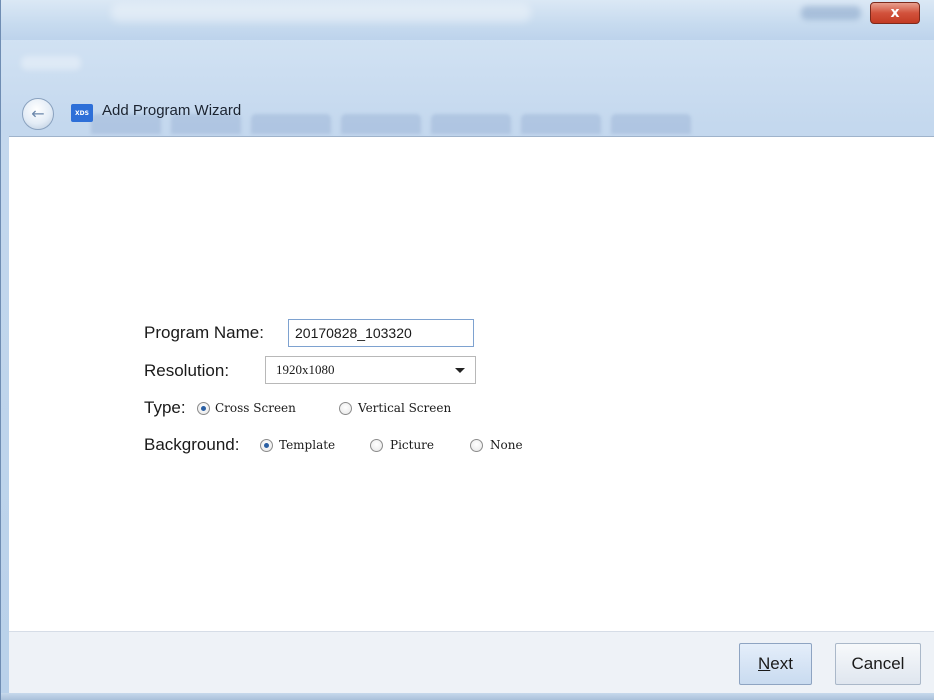  Describe the element at coordinates (51, 63) in the screenshot. I see `blurred-menu-label` at that location.